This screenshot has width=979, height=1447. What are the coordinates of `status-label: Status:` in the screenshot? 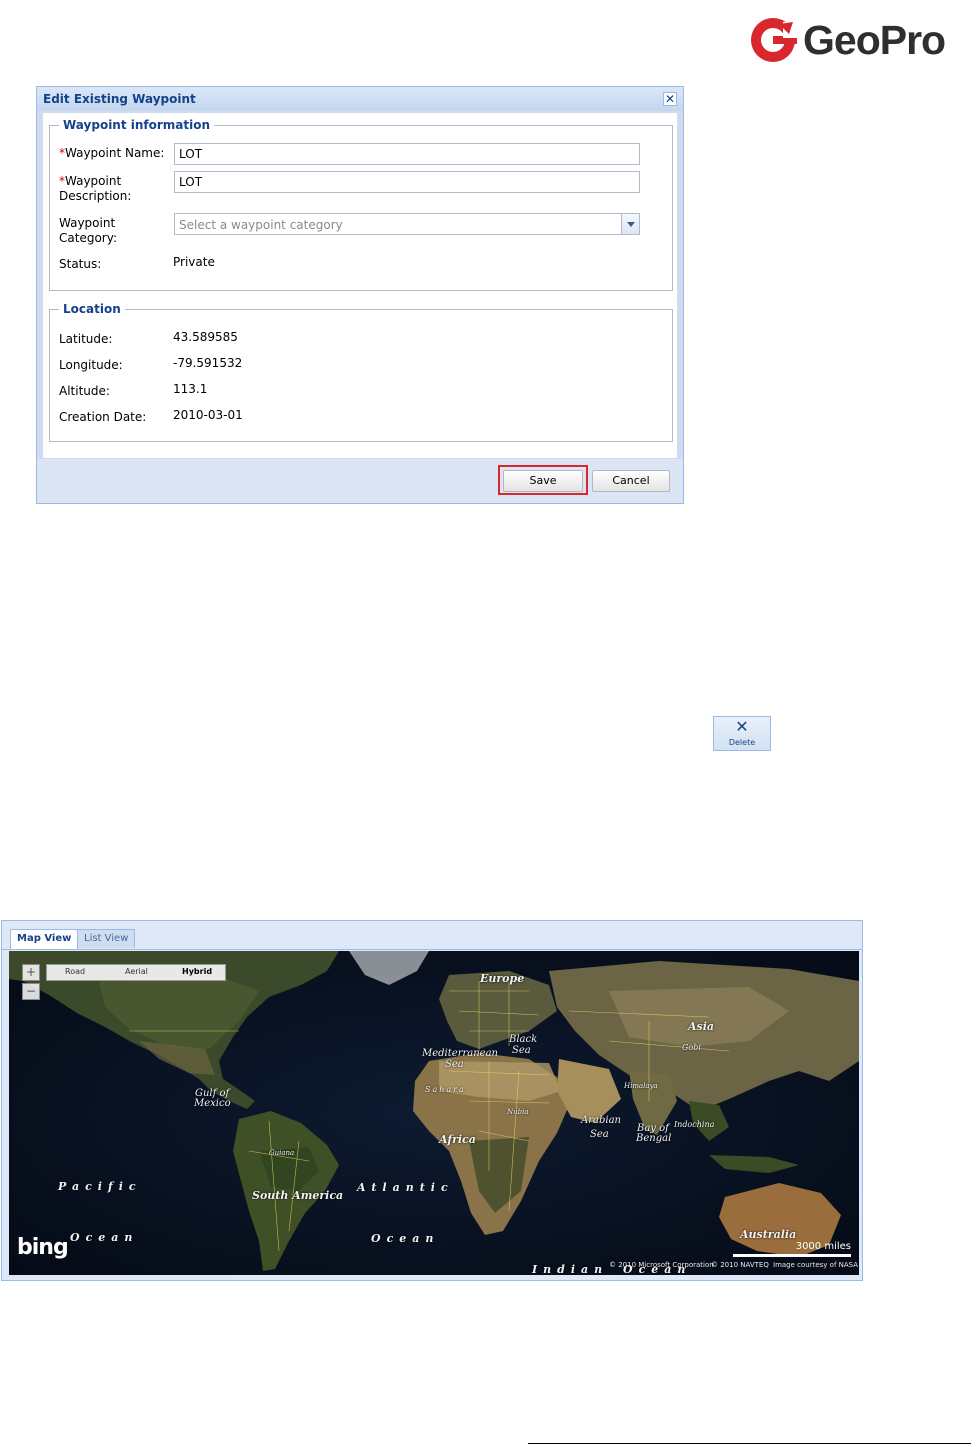 It's located at (80, 264).